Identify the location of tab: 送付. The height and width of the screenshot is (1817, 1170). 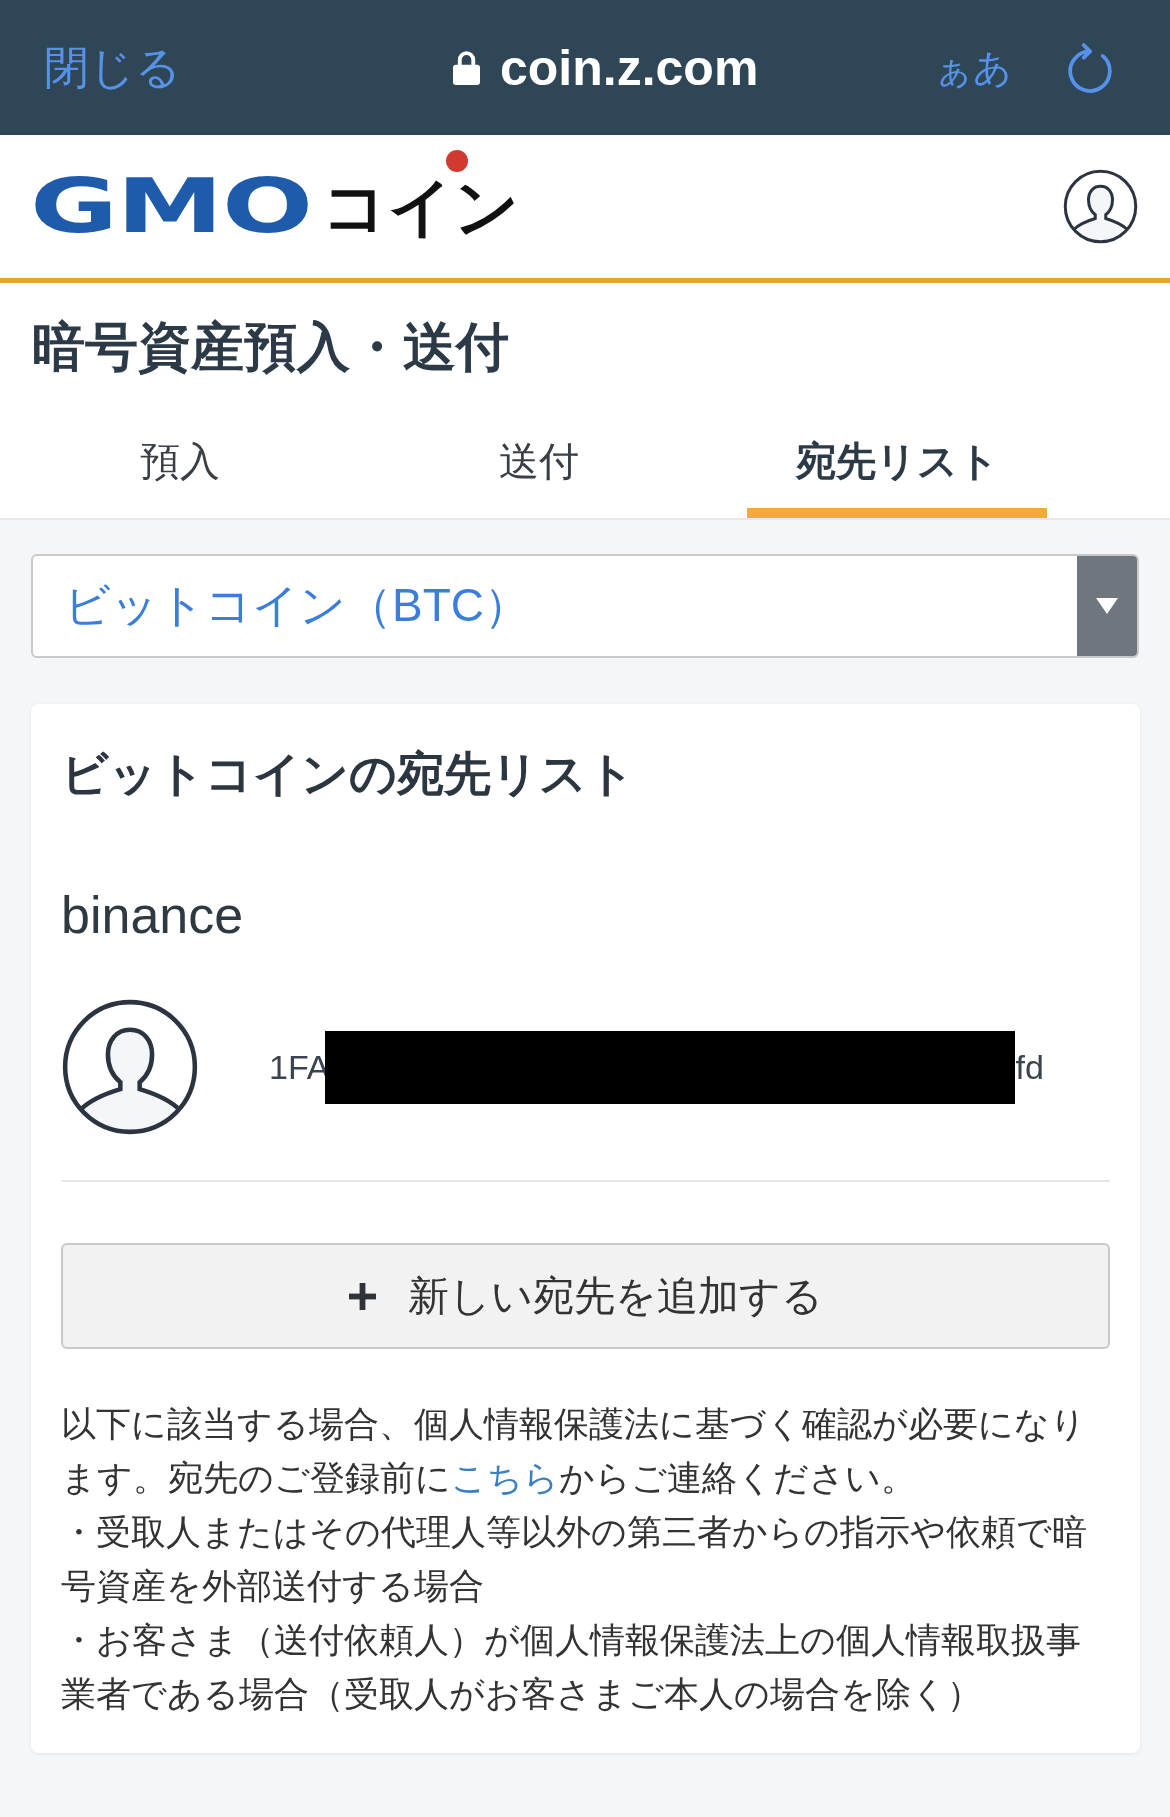
(538, 461).